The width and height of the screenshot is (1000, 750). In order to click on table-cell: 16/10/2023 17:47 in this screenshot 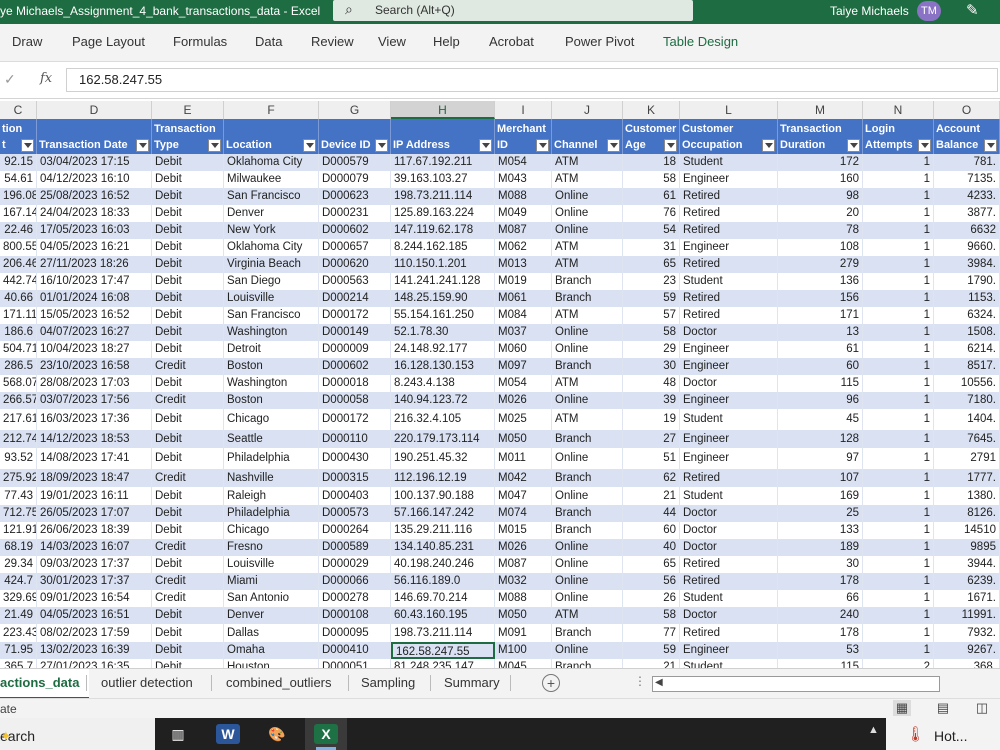, I will do `click(94, 281)`.